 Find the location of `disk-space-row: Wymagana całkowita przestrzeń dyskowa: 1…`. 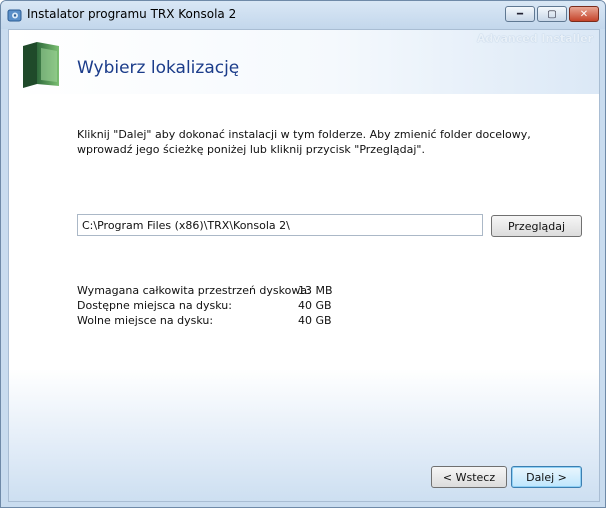

disk-space-row: Wymagana całkowita przestrzeń dyskowa: 1… is located at coordinates (227, 291).